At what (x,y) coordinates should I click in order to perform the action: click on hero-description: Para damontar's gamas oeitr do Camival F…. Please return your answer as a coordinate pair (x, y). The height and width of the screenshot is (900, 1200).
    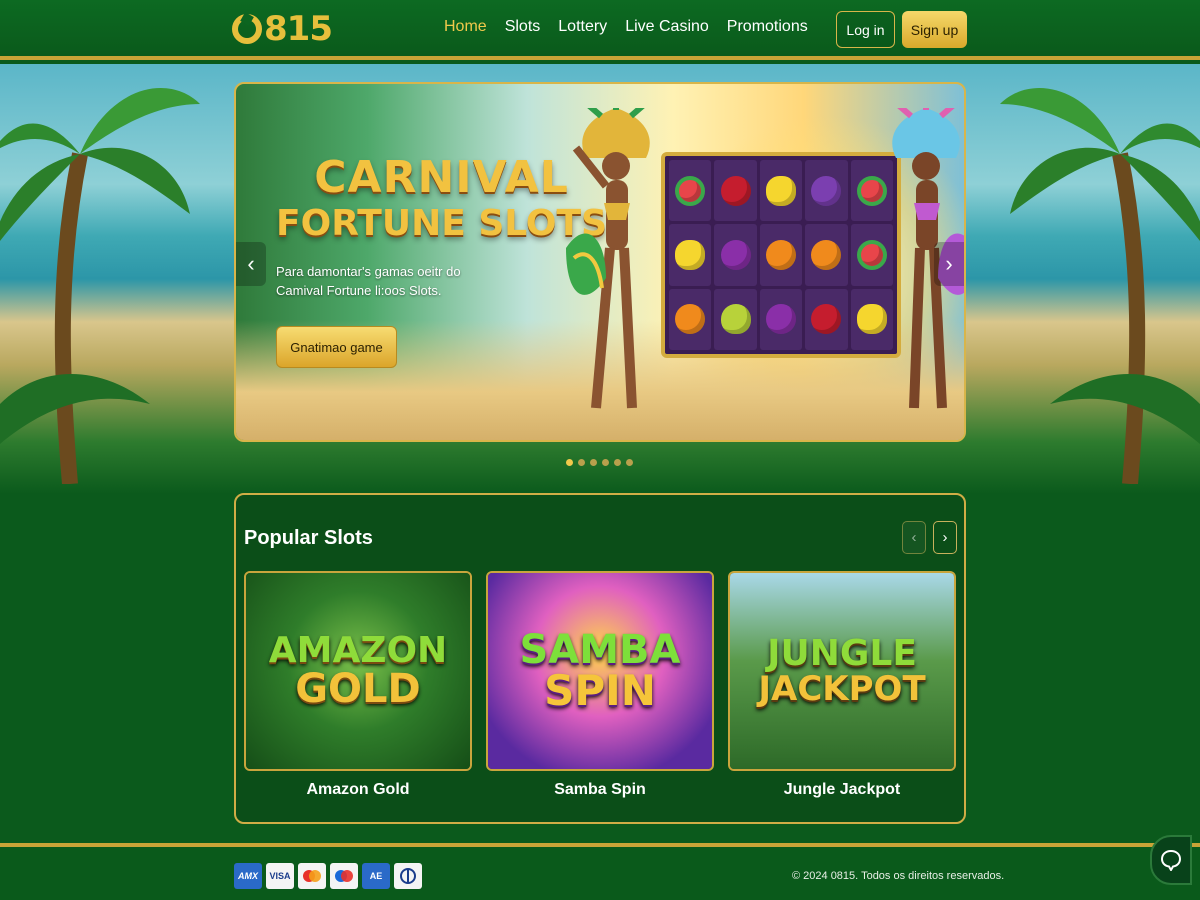
    Looking at the image, I should click on (368, 281).